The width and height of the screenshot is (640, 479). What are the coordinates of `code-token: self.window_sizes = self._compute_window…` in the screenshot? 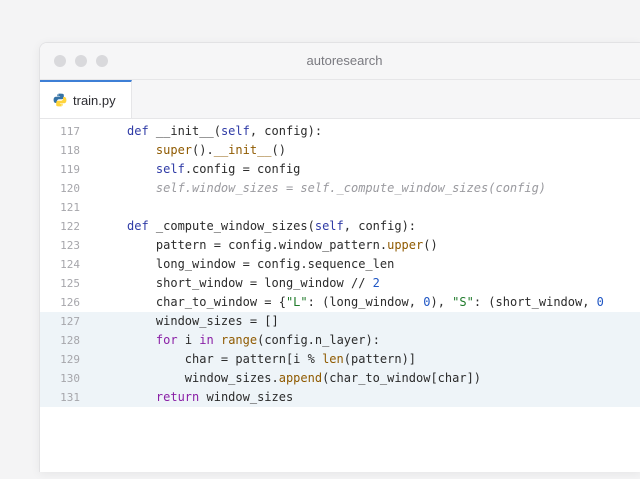 It's located at (351, 188).